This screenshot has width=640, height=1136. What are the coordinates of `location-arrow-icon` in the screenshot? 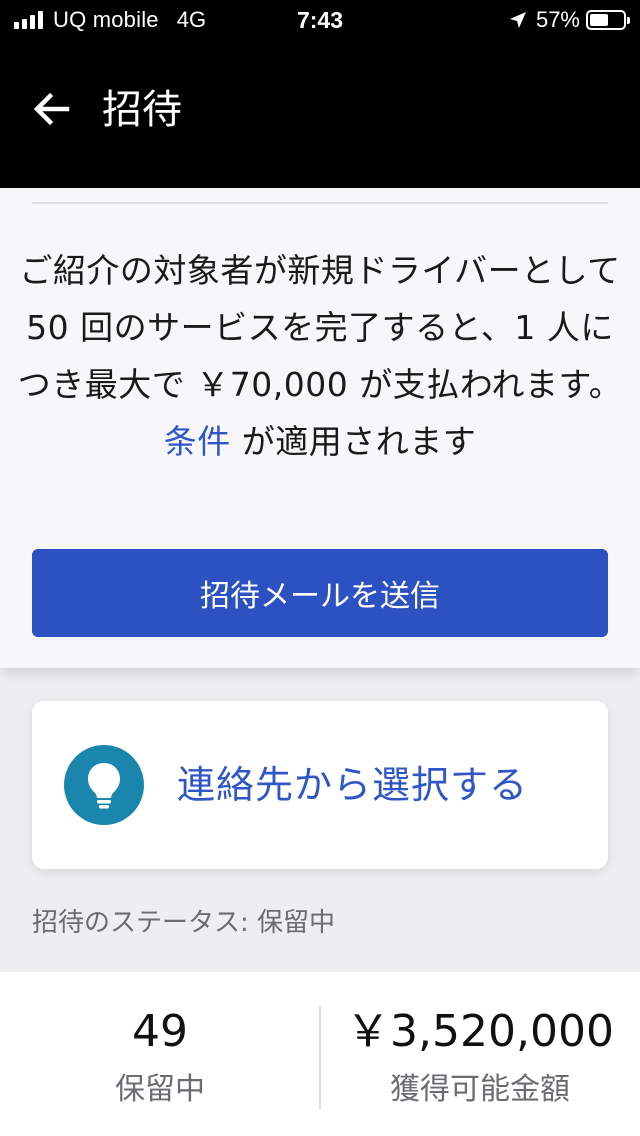 It's located at (517, 20).